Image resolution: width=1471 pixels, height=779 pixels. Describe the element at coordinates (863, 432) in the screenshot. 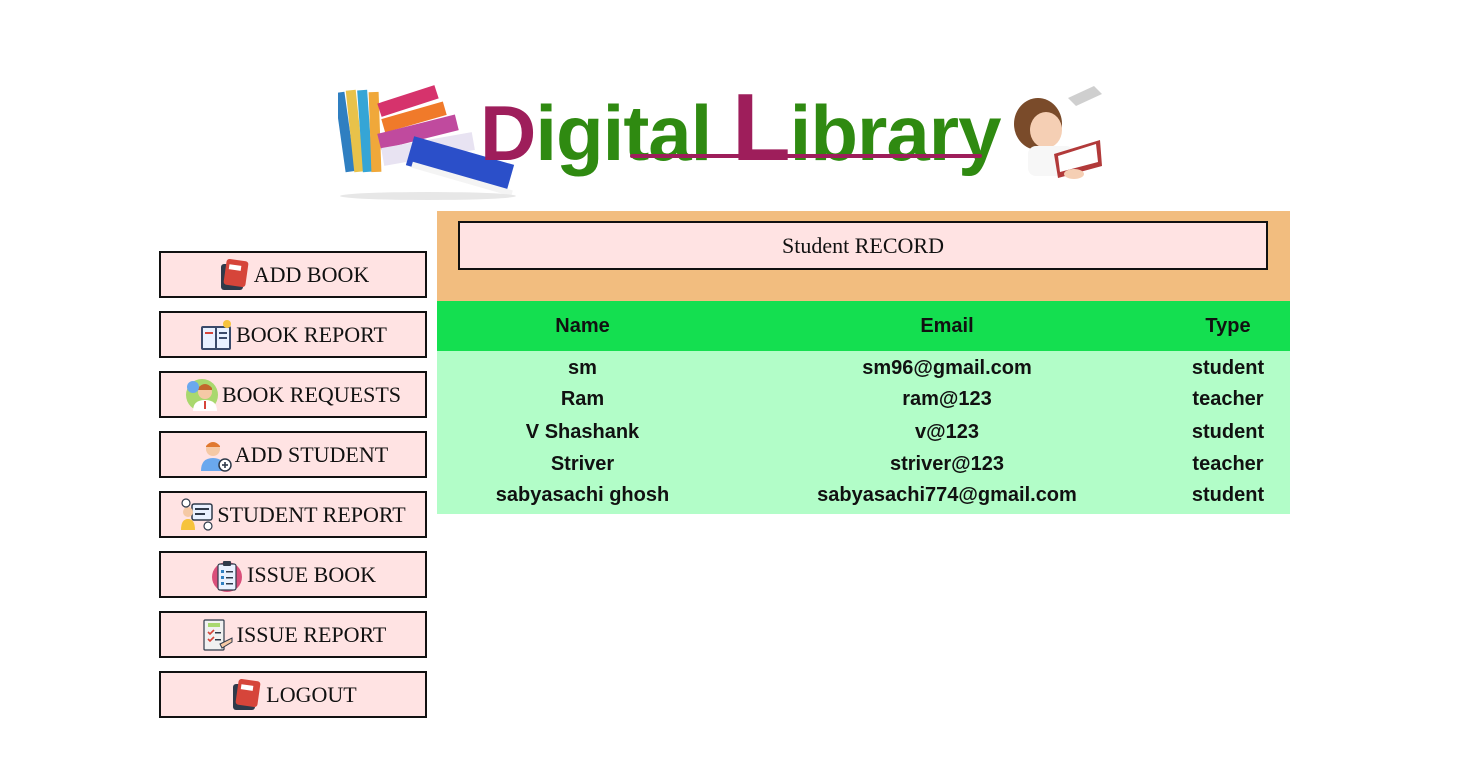

I see `table-row: V Shashank v@123 student` at that location.